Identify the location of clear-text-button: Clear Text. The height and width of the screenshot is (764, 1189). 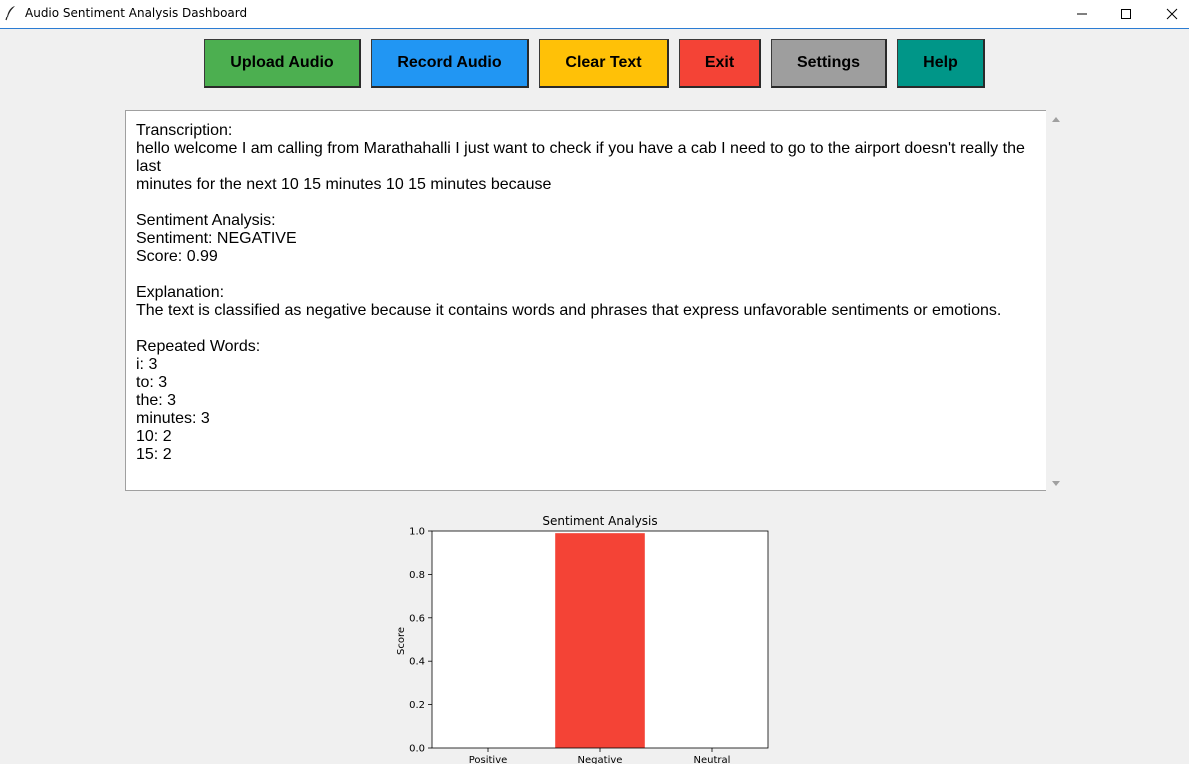
(604, 63).